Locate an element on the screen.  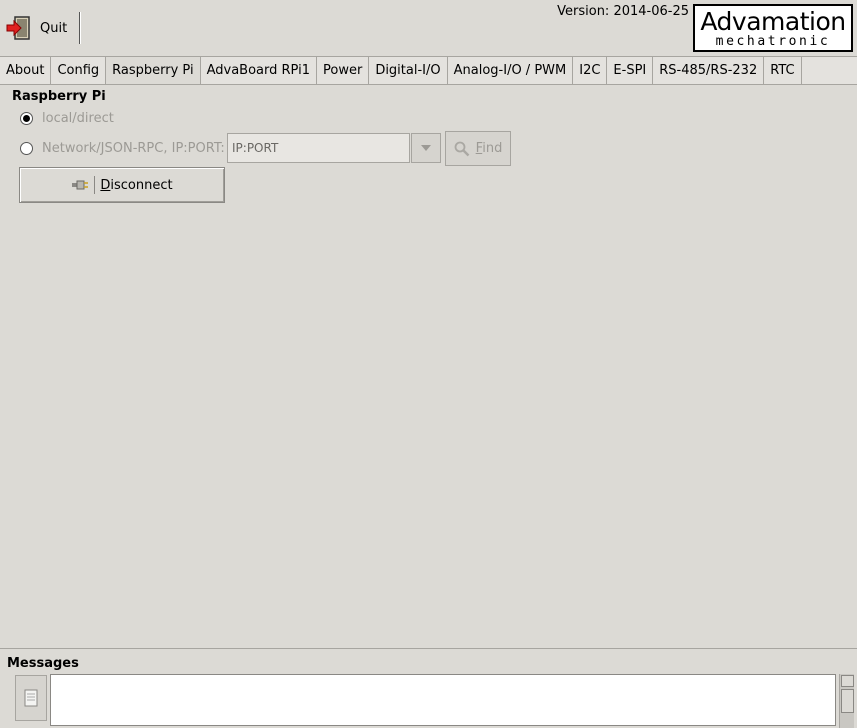
disconnect-mnemonic: D is located at coordinates (105, 185).